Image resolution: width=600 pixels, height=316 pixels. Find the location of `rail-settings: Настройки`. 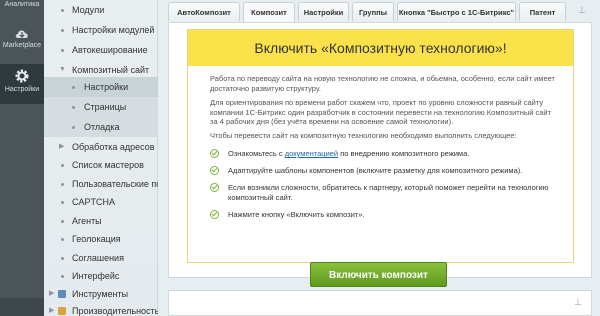

rail-settings: Настройки is located at coordinates (22, 84).